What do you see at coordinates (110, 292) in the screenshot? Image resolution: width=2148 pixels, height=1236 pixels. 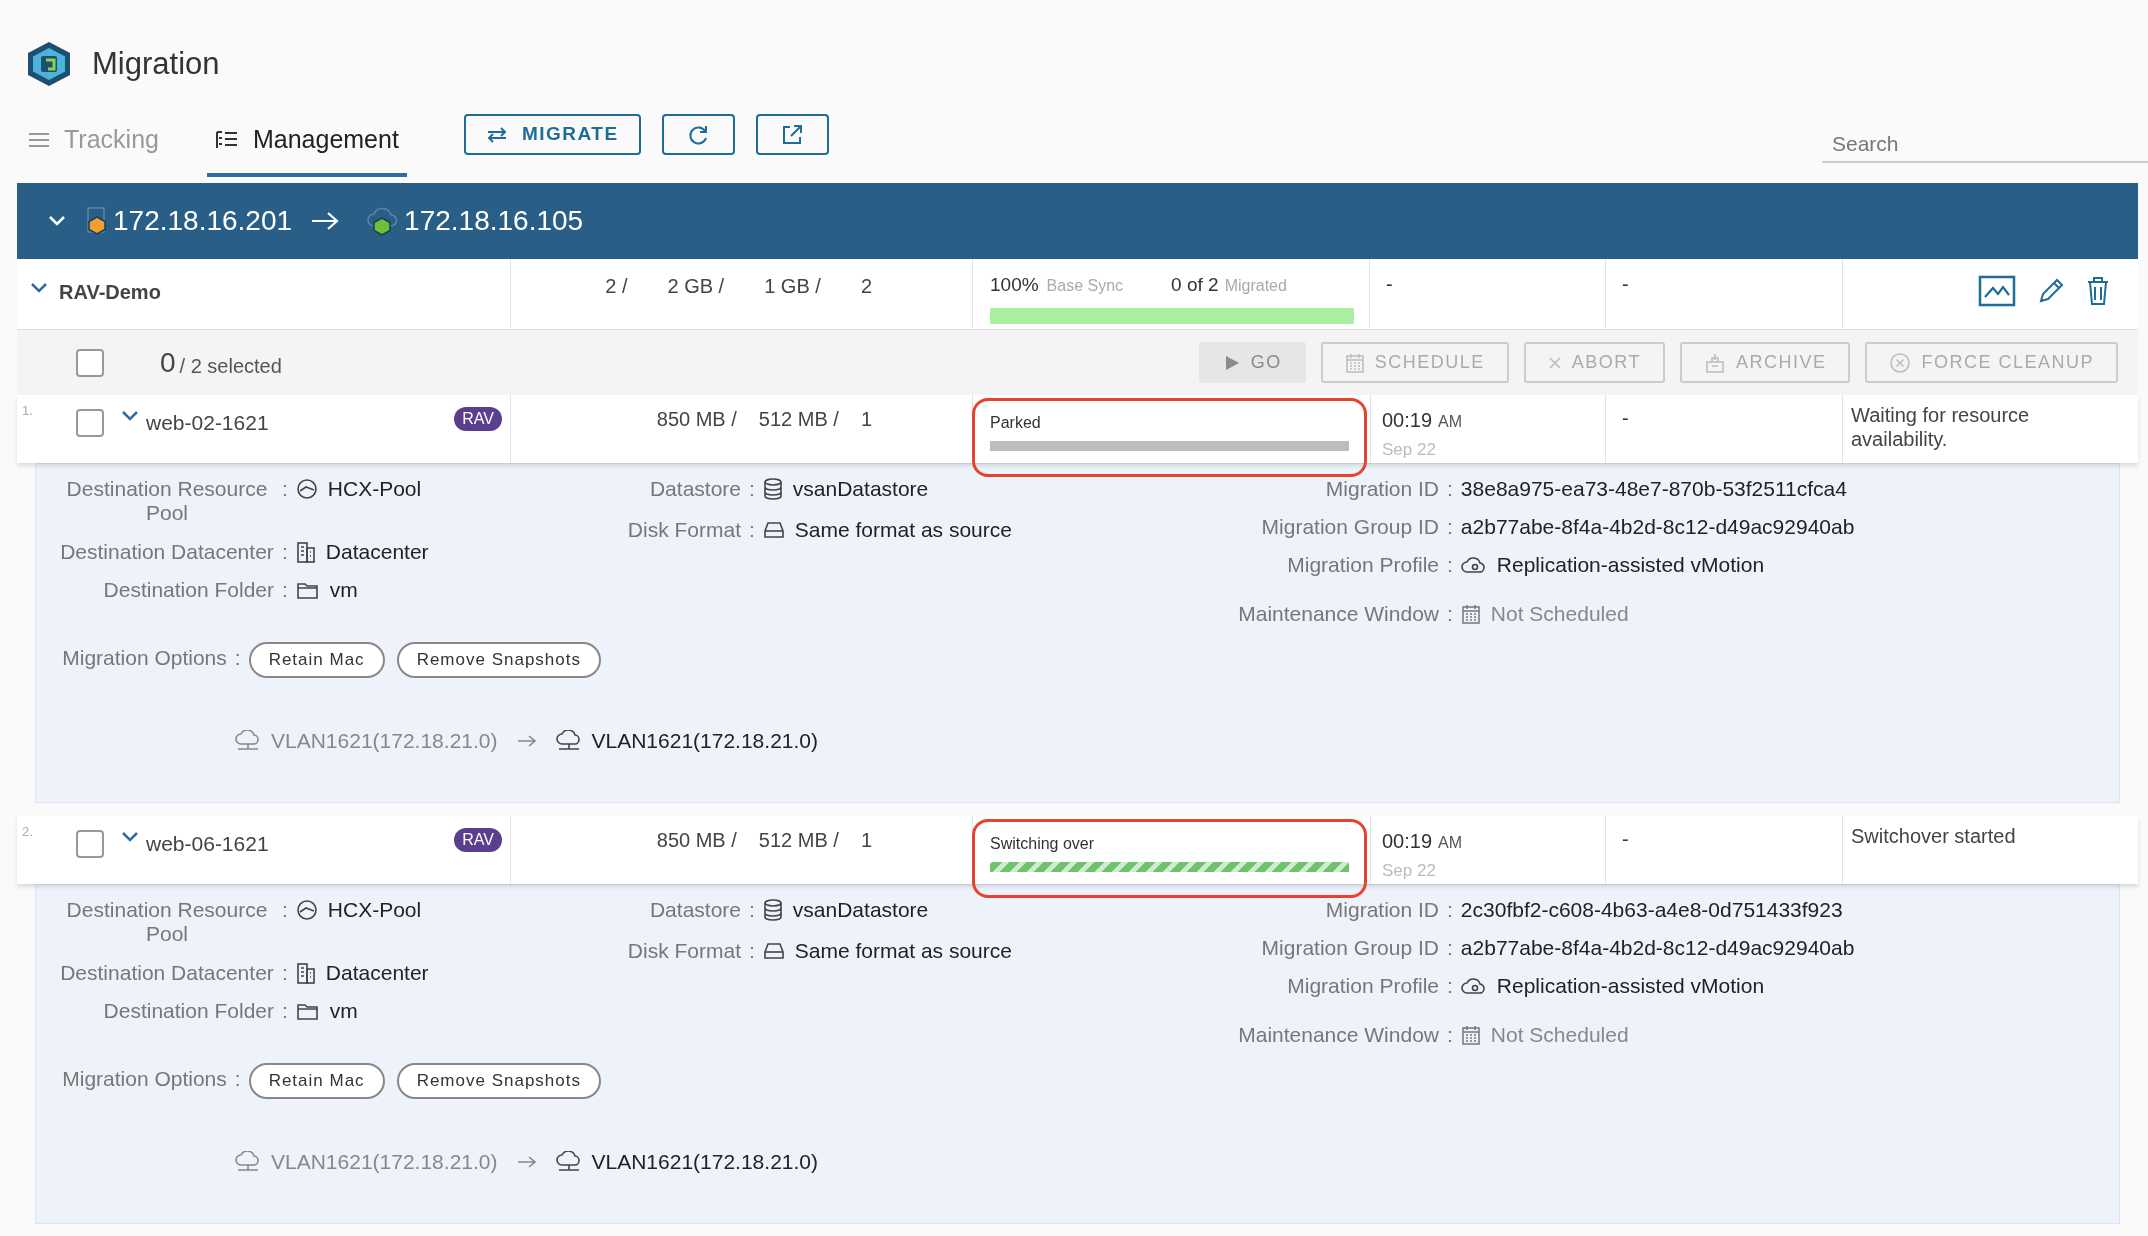 I see `group-name: RAV-Demo` at bounding box center [110, 292].